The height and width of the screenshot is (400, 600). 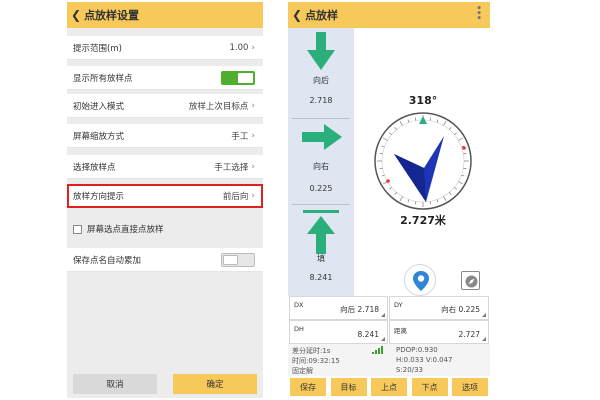 I want to click on setting-label: 屏幕缩放方式, so click(x=99, y=136).